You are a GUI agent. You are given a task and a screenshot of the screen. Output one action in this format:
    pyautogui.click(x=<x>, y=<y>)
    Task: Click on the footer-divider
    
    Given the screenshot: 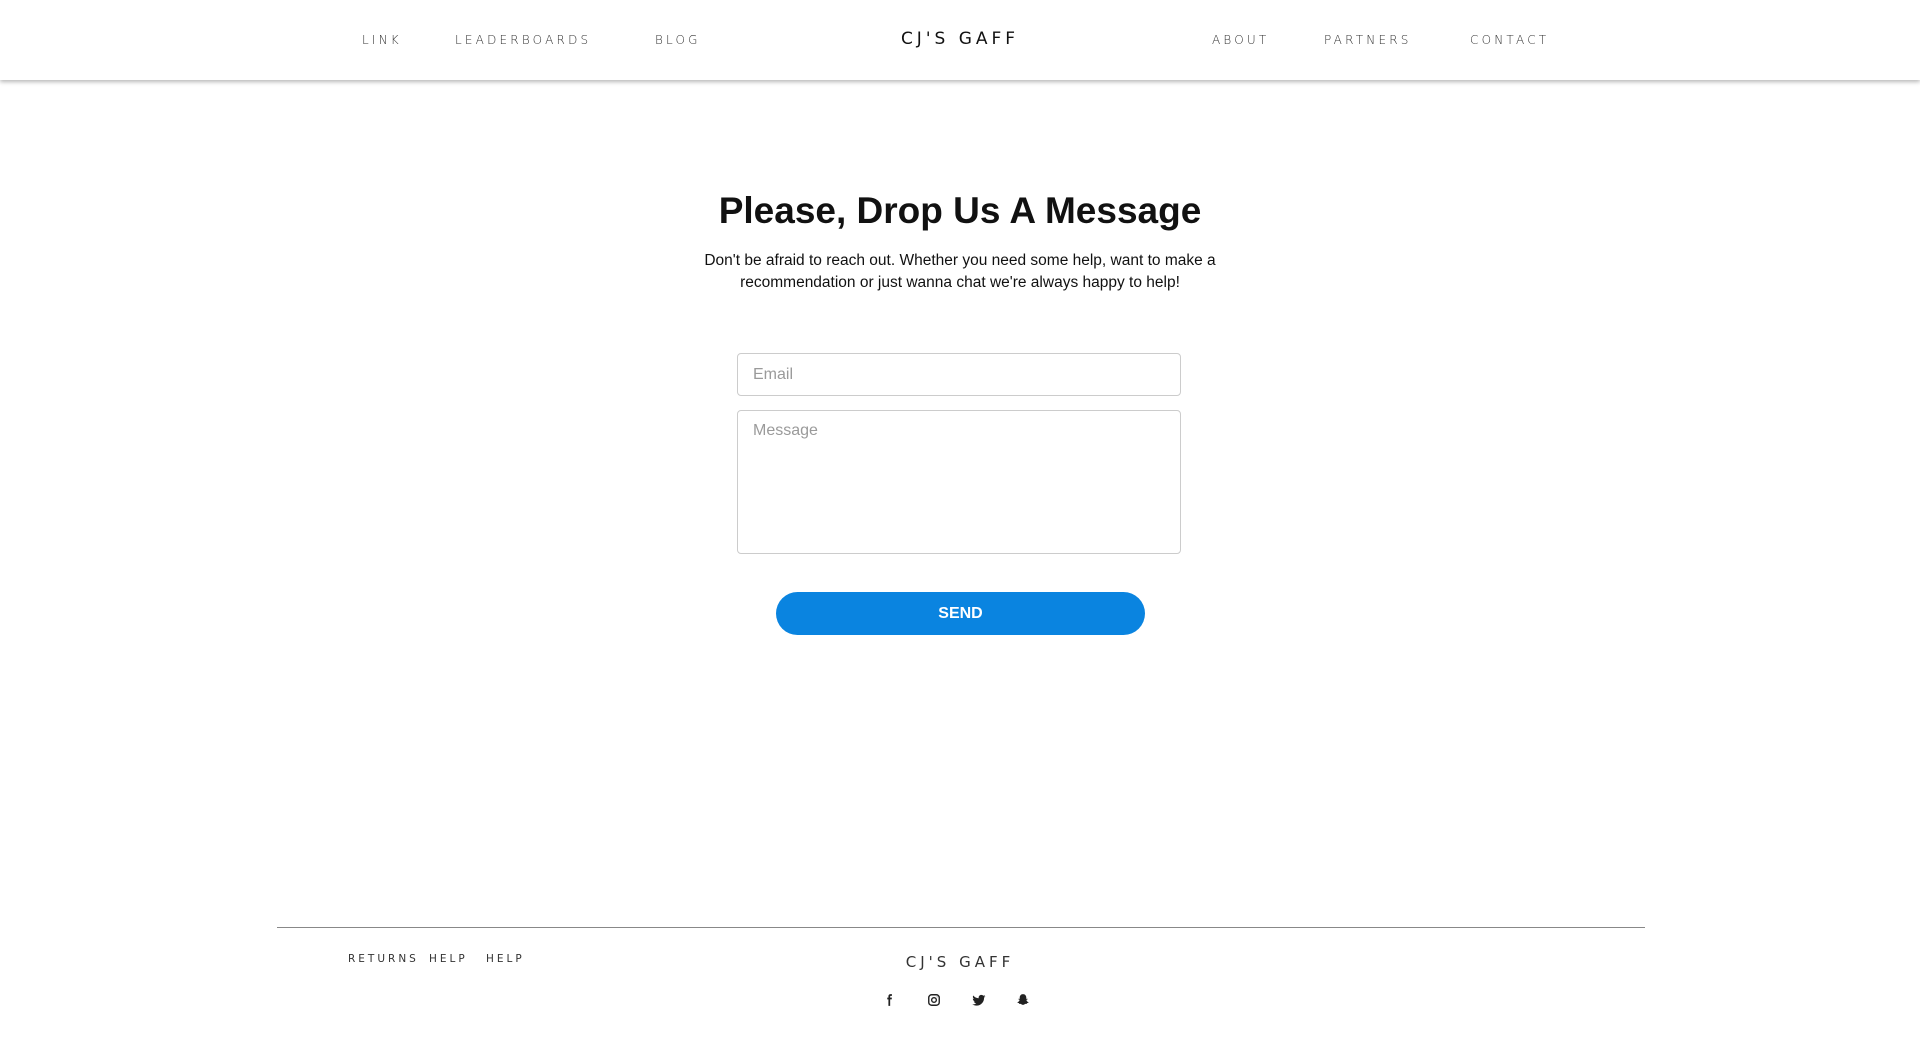 What is the action you would take?
    pyautogui.click(x=961, y=927)
    